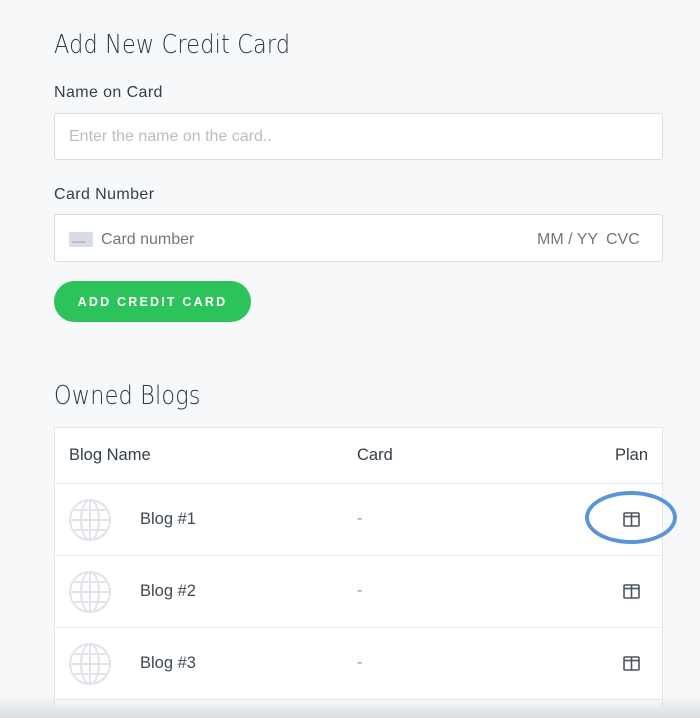 Image resolution: width=700 pixels, height=718 pixels. I want to click on table-header: Blog Name Card Plan, so click(358, 456).